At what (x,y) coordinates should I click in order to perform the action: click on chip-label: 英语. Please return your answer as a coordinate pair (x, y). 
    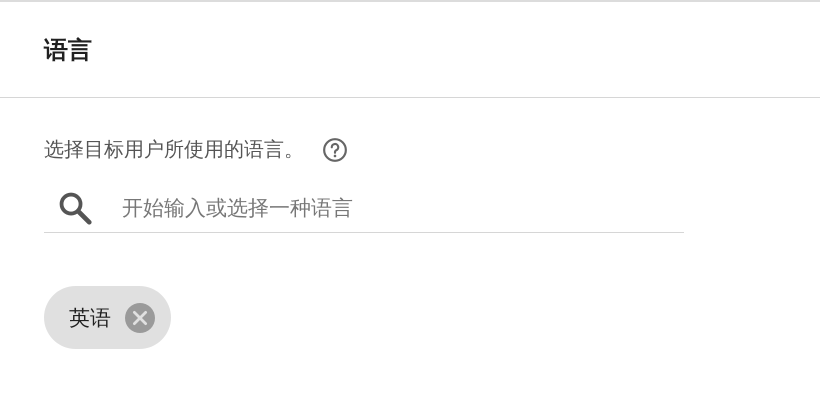
    Looking at the image, I should click on (90, 318).